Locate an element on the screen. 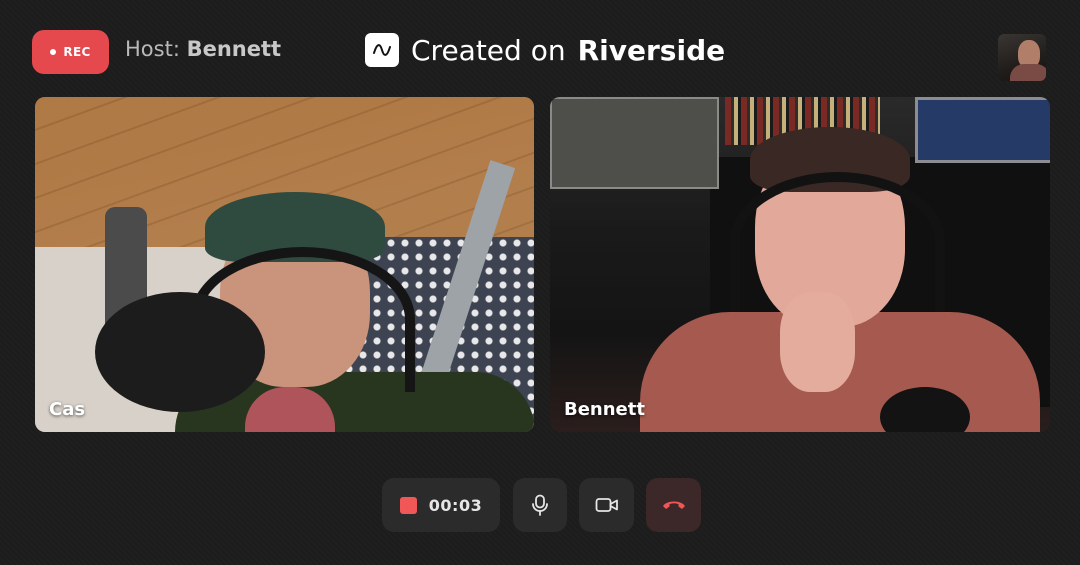 The height and width of the screenshot is (565, 1080). host-label: Host: Bennett is located at coordinates (203, 49).